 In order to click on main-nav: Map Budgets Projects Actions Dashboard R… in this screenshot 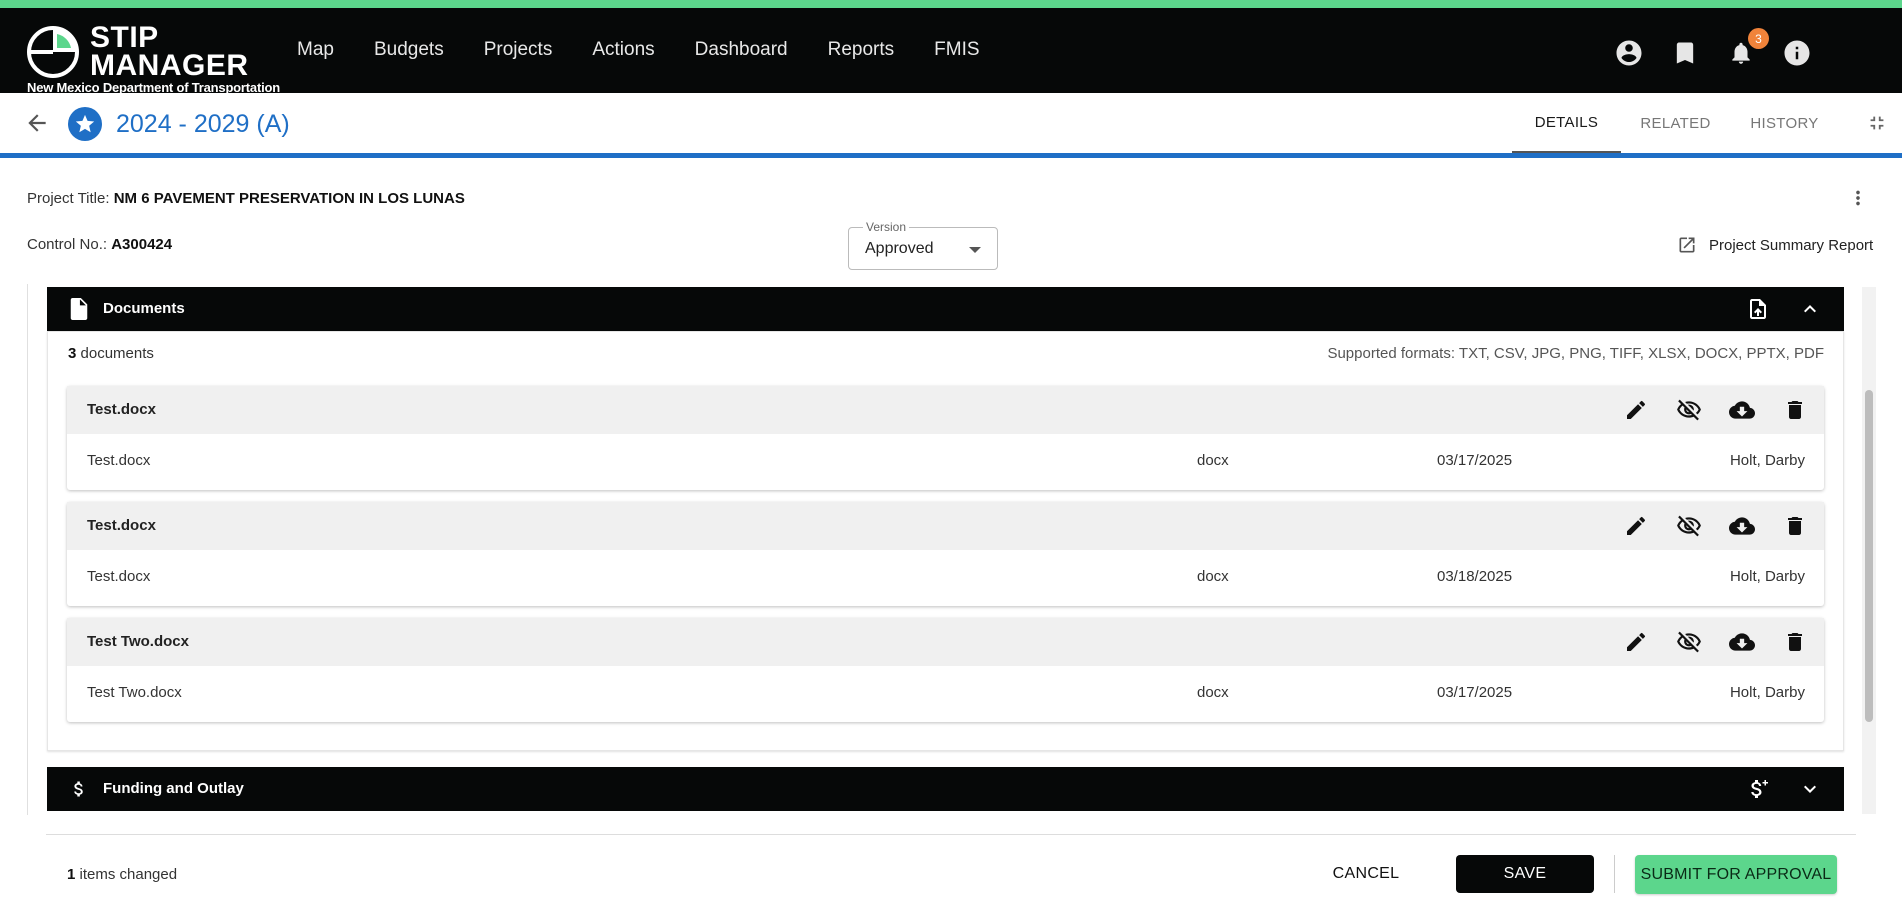, I will do `click(658, 50)`.